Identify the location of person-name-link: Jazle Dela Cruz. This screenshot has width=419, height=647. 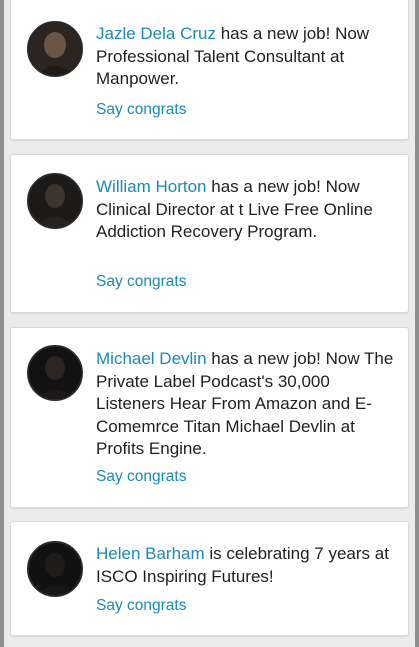
(156, 33).